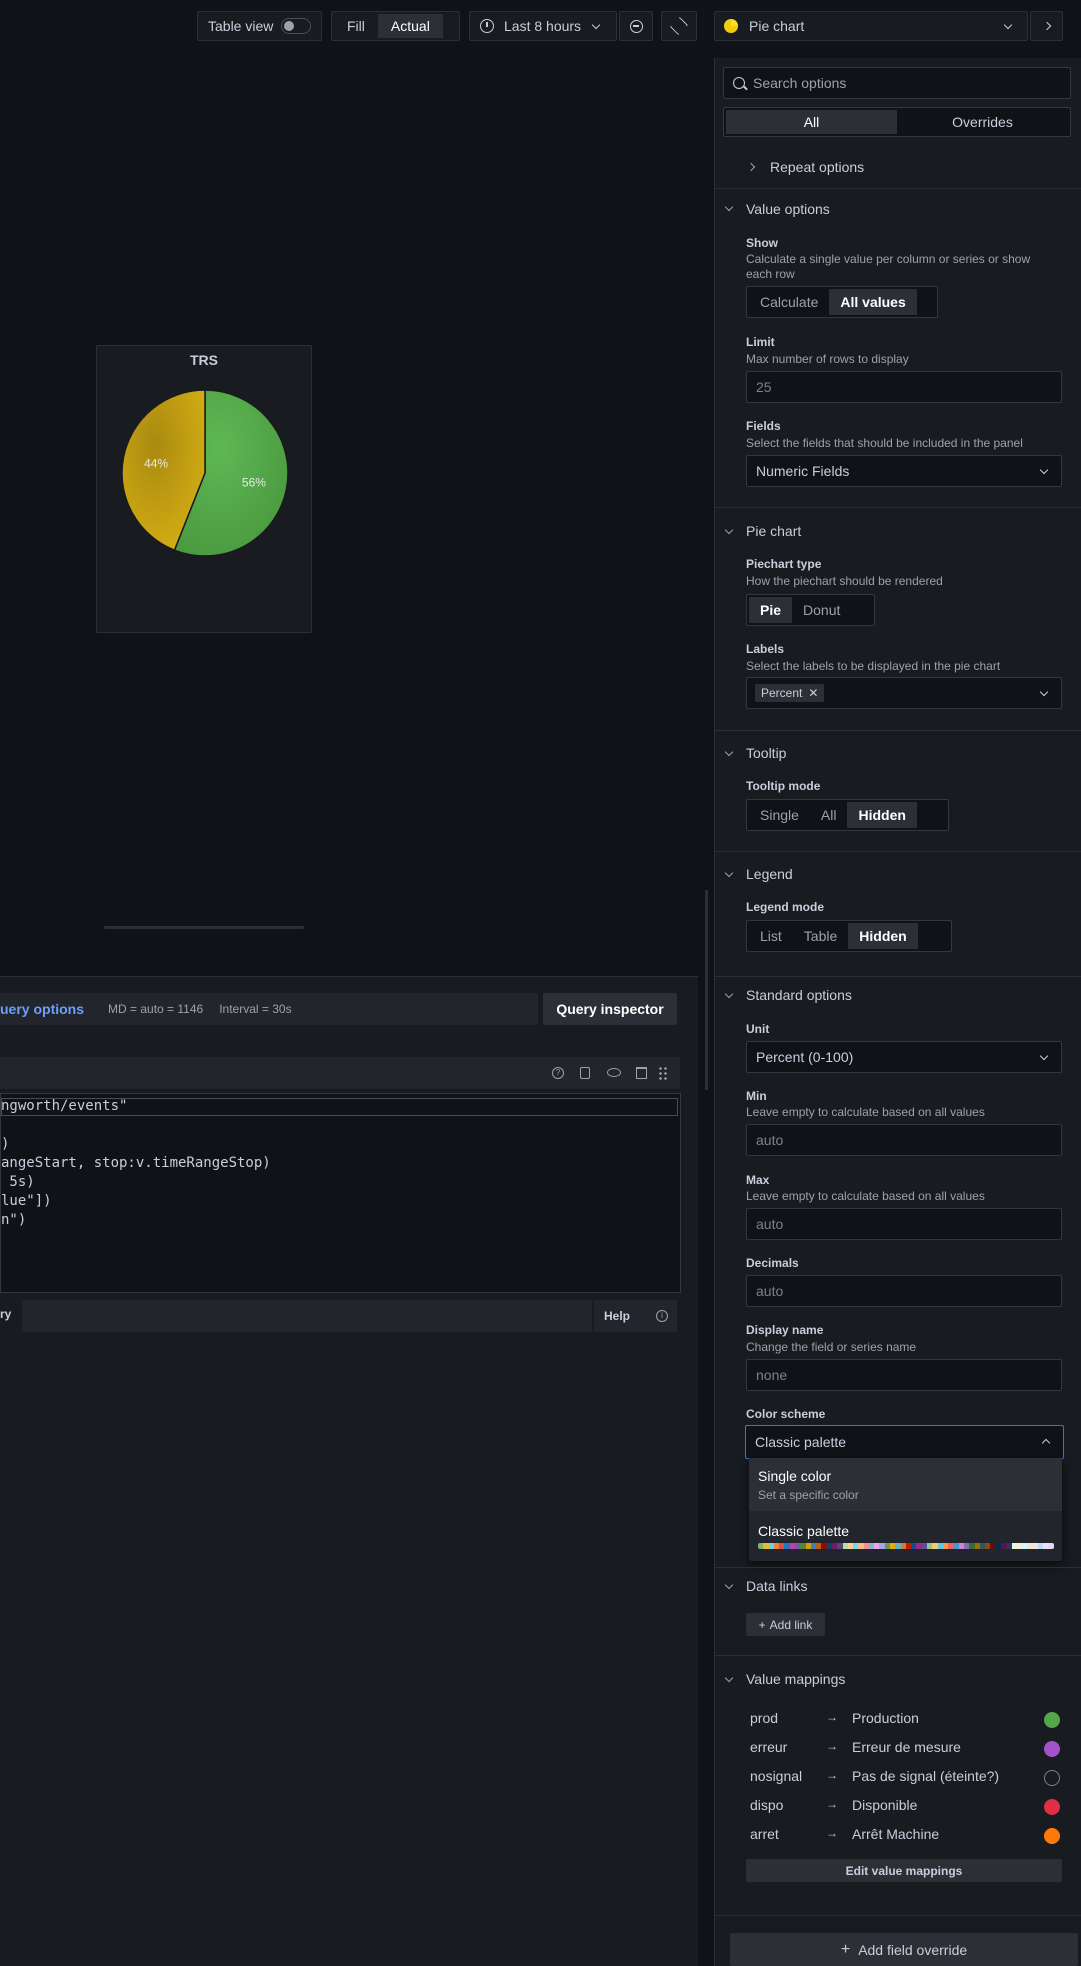 This screenshot has width=1081, height=1966. Describe the element at coordinates (785, 1624) in the screenshot. I see `add-link-button: + Add link` at that location.